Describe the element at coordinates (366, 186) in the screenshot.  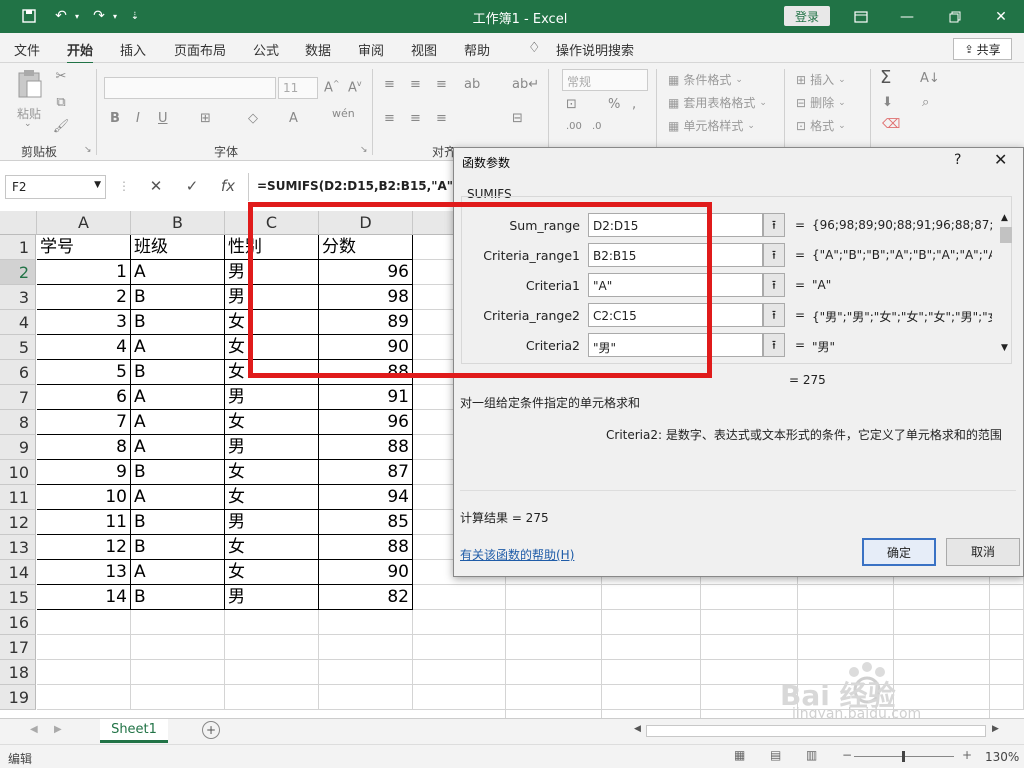
I see `formula-input: =SUMIFS(D2:D15,B2:B15,"A",C2` at that location.